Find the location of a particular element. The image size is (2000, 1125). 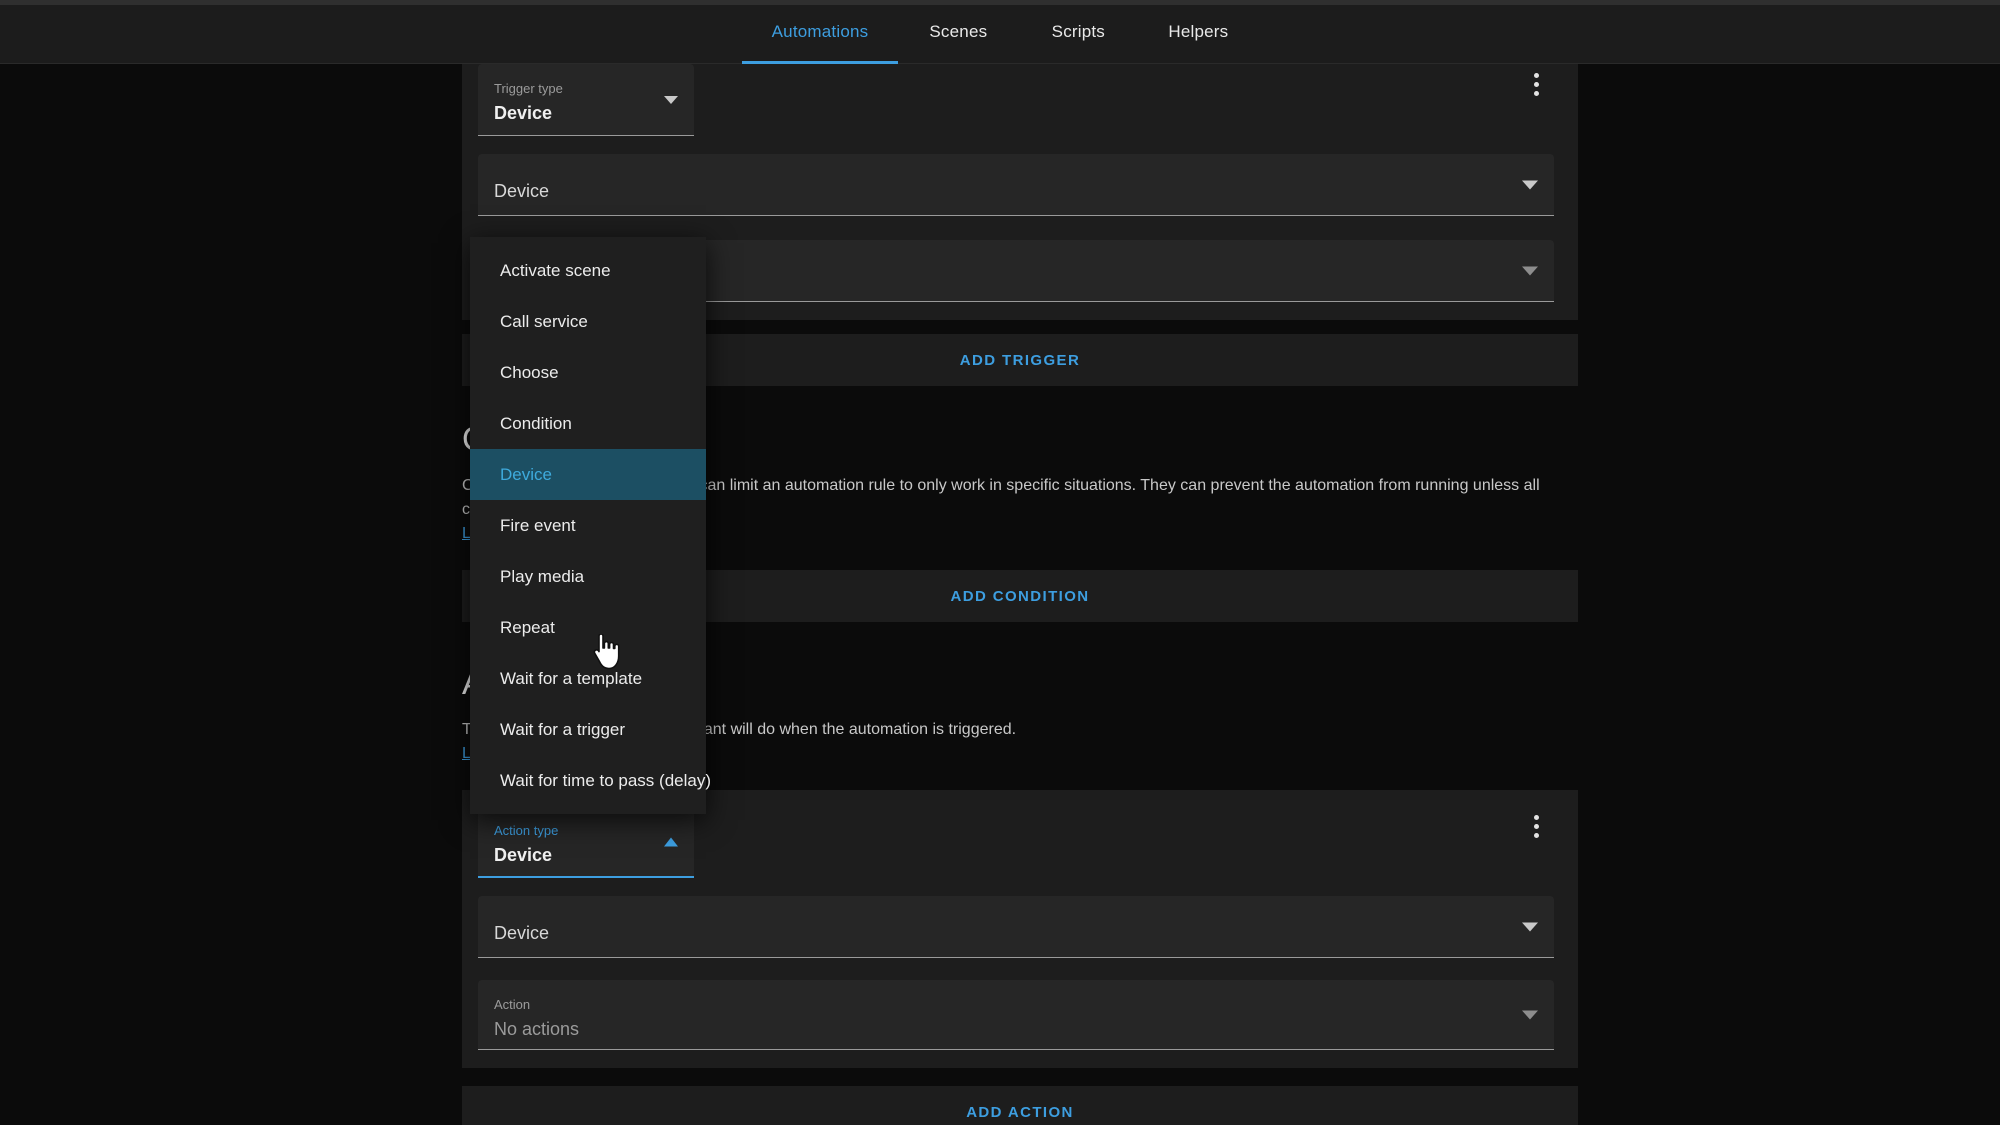

tab-helpers: Helpers is located at coordinates (1198, 32).